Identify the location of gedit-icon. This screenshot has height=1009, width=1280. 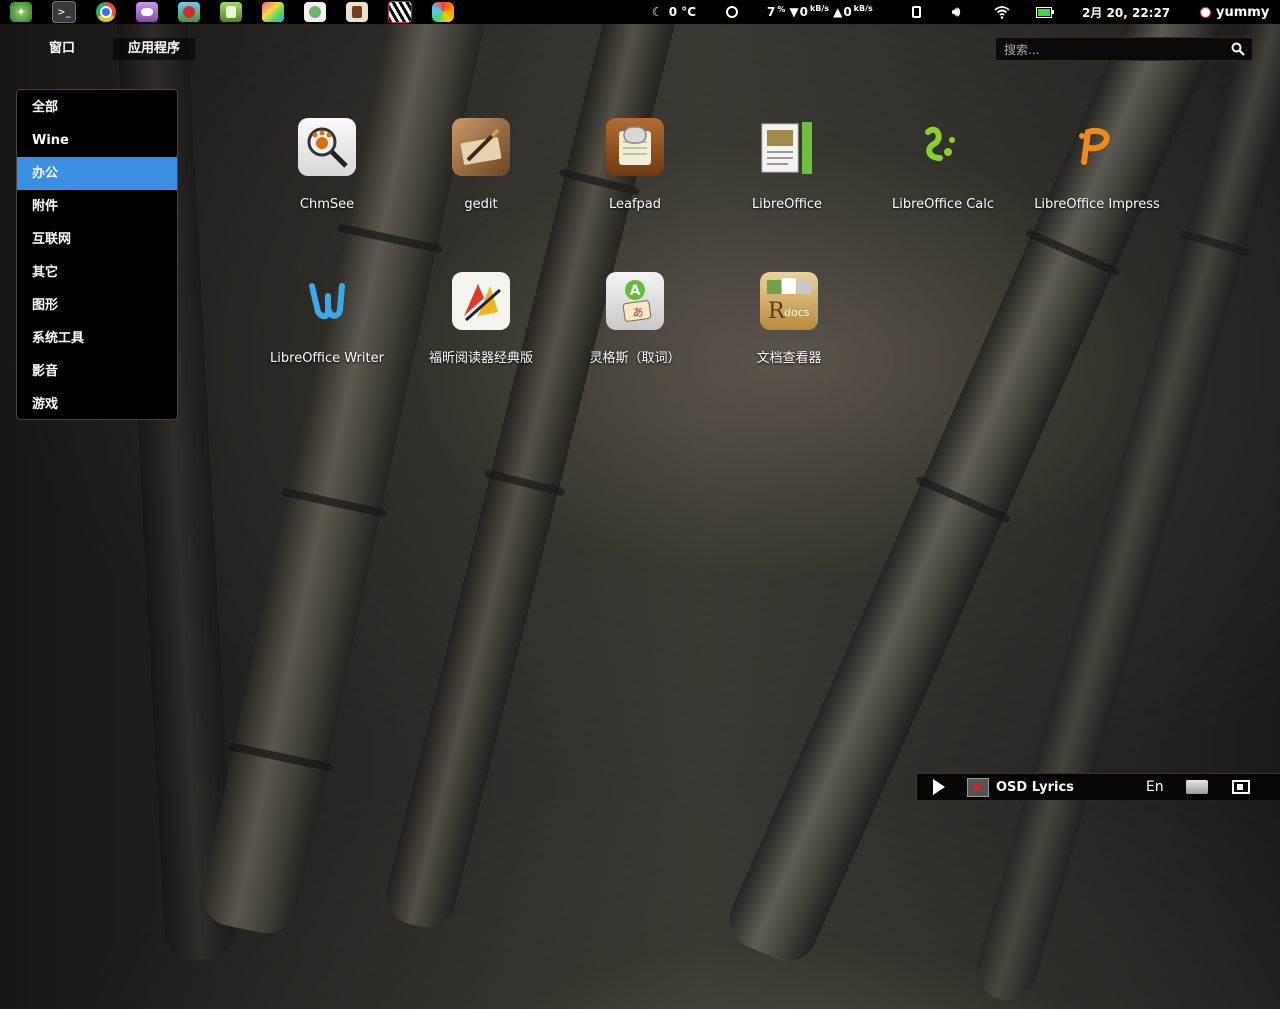
(481, 147).